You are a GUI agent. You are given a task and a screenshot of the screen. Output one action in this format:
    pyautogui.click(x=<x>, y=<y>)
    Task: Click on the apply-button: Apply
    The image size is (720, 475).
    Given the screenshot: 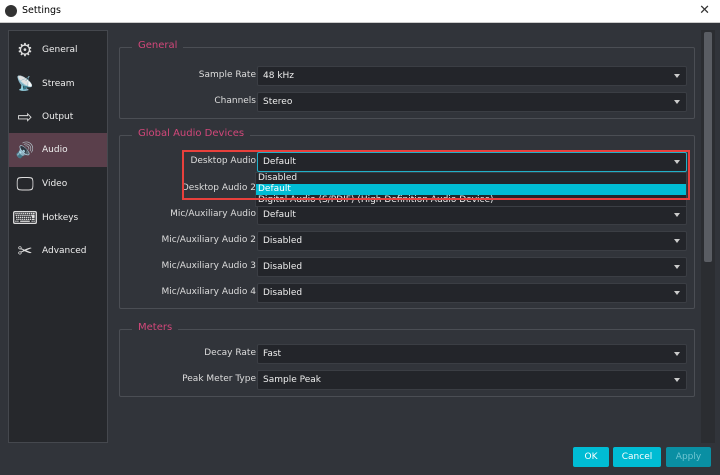 What is the action you would take?
    pyautogui.click(x=688, y=457)
    